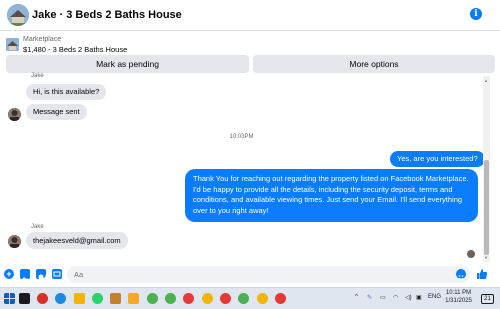 Image resolution: width=500 pixels, height=309 pixels. I want to click on like-icon, so click(482, 275).